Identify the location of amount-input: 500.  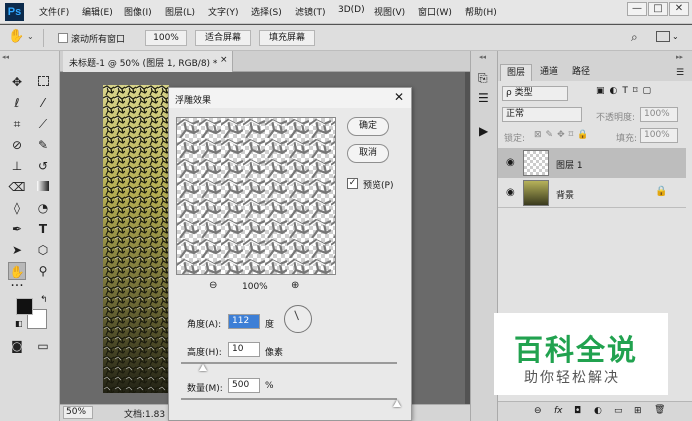
(244, 385).